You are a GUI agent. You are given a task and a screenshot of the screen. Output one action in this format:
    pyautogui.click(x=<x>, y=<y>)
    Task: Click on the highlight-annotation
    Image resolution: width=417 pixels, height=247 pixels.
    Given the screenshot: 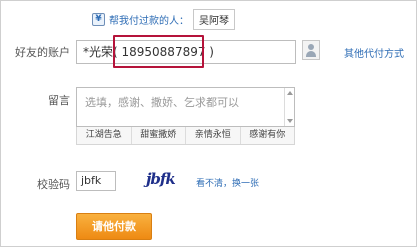 What is the action you would take?
    pyautogui.click(x=158, y=51)
    